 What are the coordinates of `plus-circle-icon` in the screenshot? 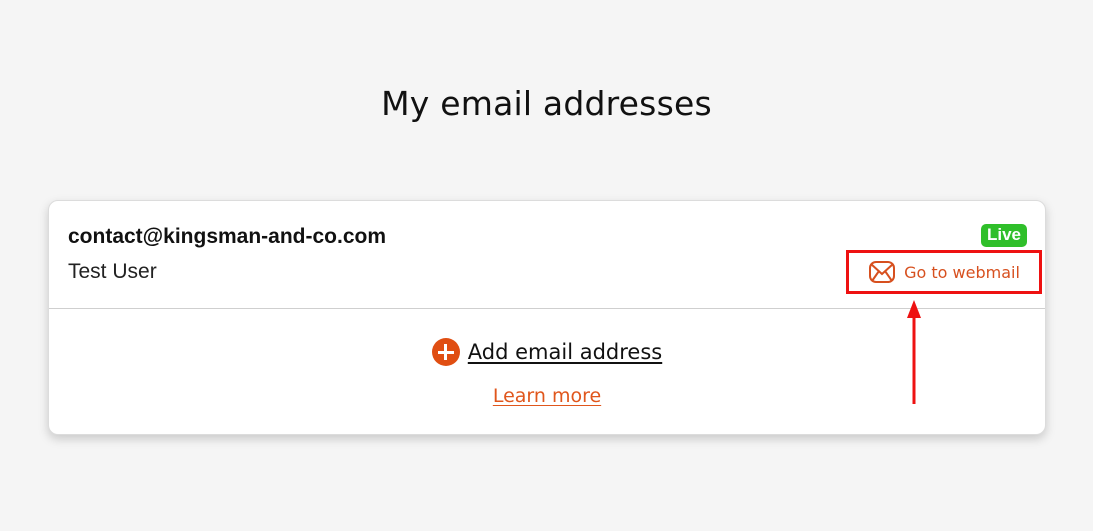 It's located at (445, 352).